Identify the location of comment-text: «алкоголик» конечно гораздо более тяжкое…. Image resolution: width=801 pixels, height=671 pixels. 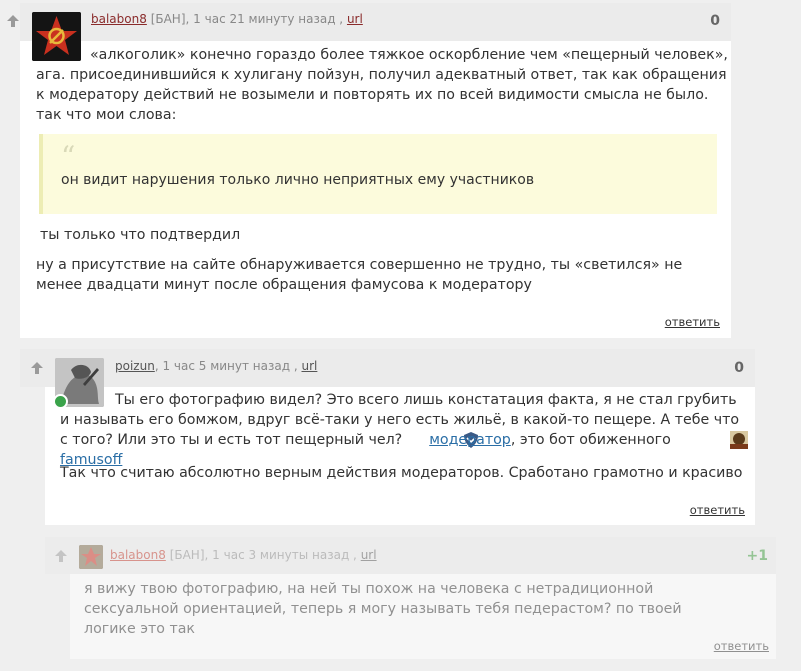
(382, 85).